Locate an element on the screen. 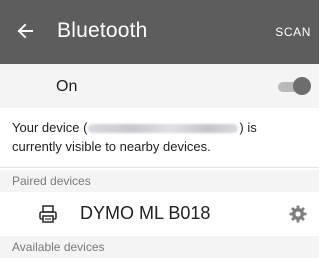 This screenshot has height=258, width=320. available-devices-label: Available devices is located at coordinates (58, 247).